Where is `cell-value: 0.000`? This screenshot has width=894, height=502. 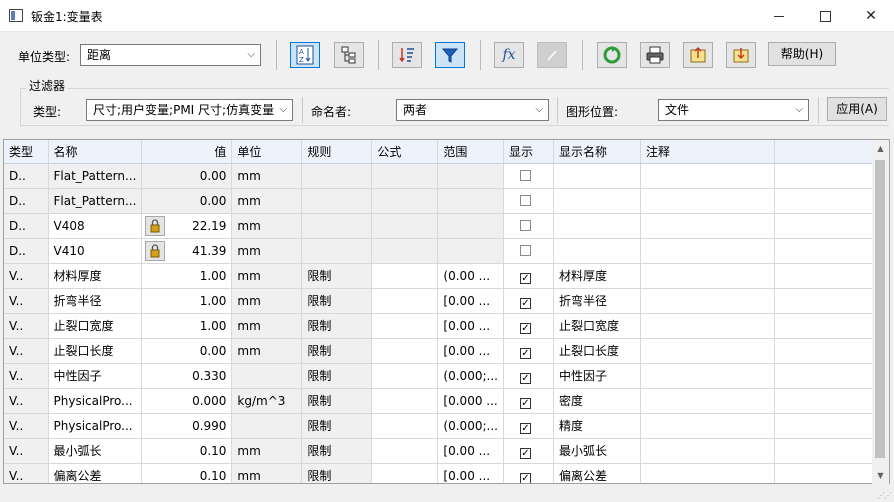 cell-value: 0.000 is located at coordinates (187, 401).